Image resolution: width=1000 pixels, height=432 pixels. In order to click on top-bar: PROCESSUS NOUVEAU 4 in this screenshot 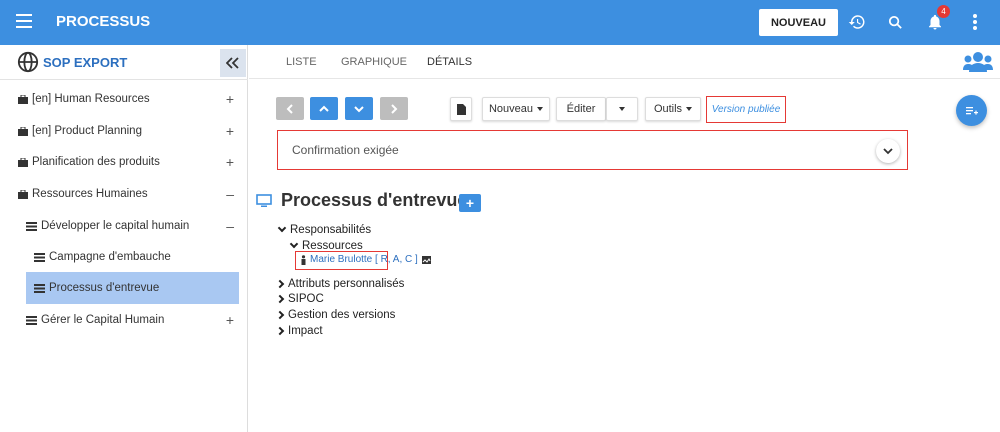, I will do `click(500, 22)`.